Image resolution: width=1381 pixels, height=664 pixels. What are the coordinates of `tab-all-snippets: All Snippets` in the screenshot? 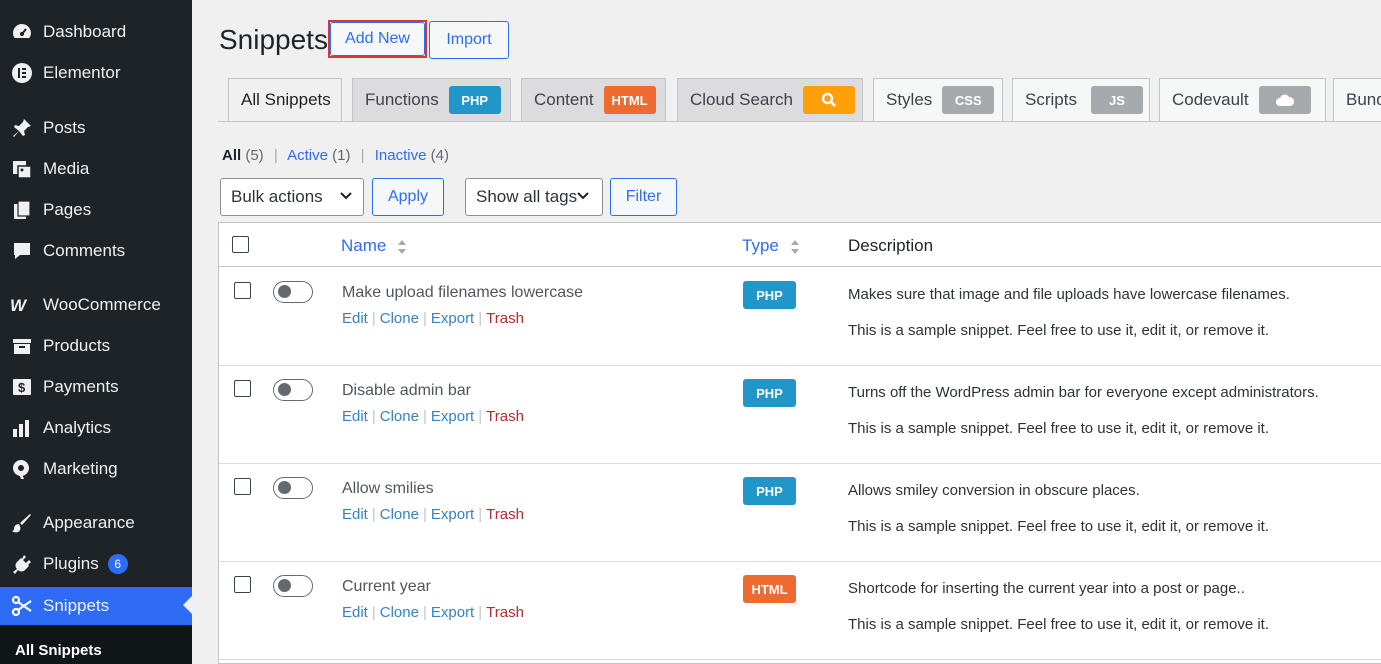 It's located at (285, 100).